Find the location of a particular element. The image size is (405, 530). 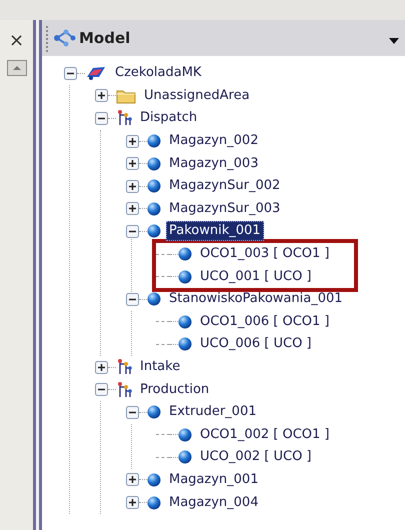

tree-item: Magazyn_001 is located at coordinates (214, 480).